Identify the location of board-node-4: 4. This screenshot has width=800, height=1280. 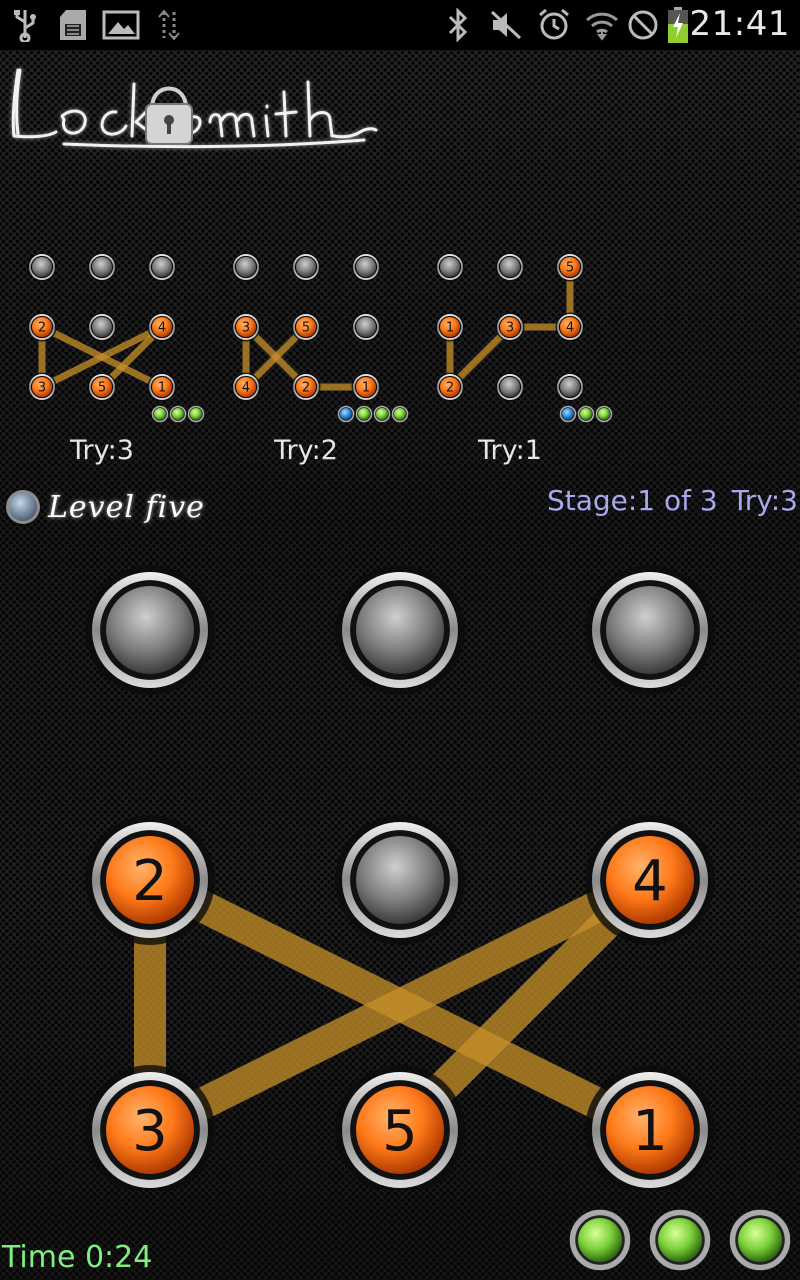
(650, 880).